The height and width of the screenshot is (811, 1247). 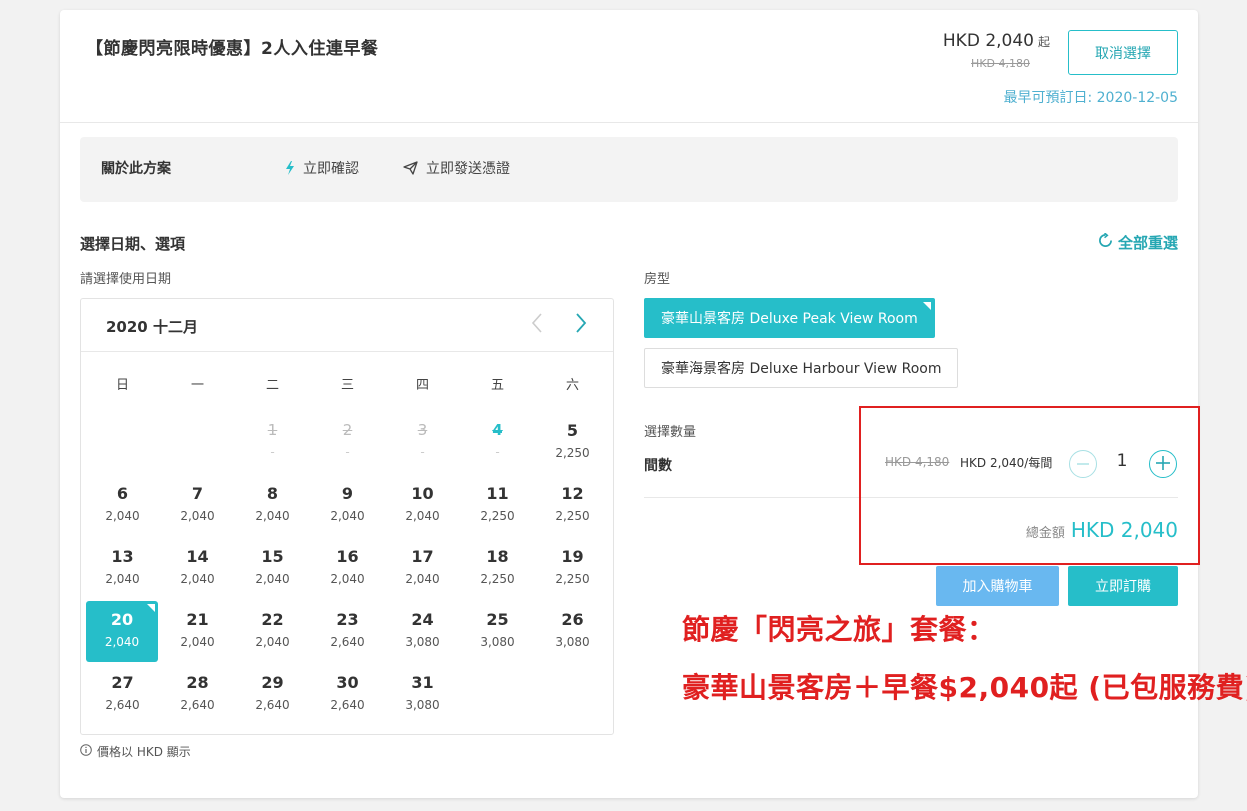 I want to click on plan-title: 【節慶閃亮限時優惠】2人入住連早餐, so click(x=232, y=49).